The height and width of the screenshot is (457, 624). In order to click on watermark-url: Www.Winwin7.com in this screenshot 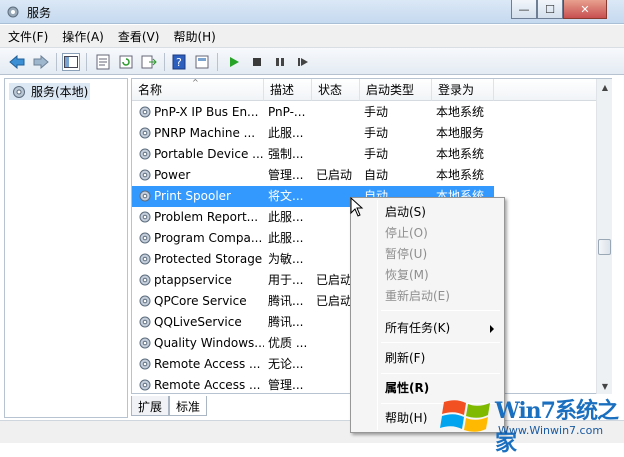, I will do `click(551, 430)`.